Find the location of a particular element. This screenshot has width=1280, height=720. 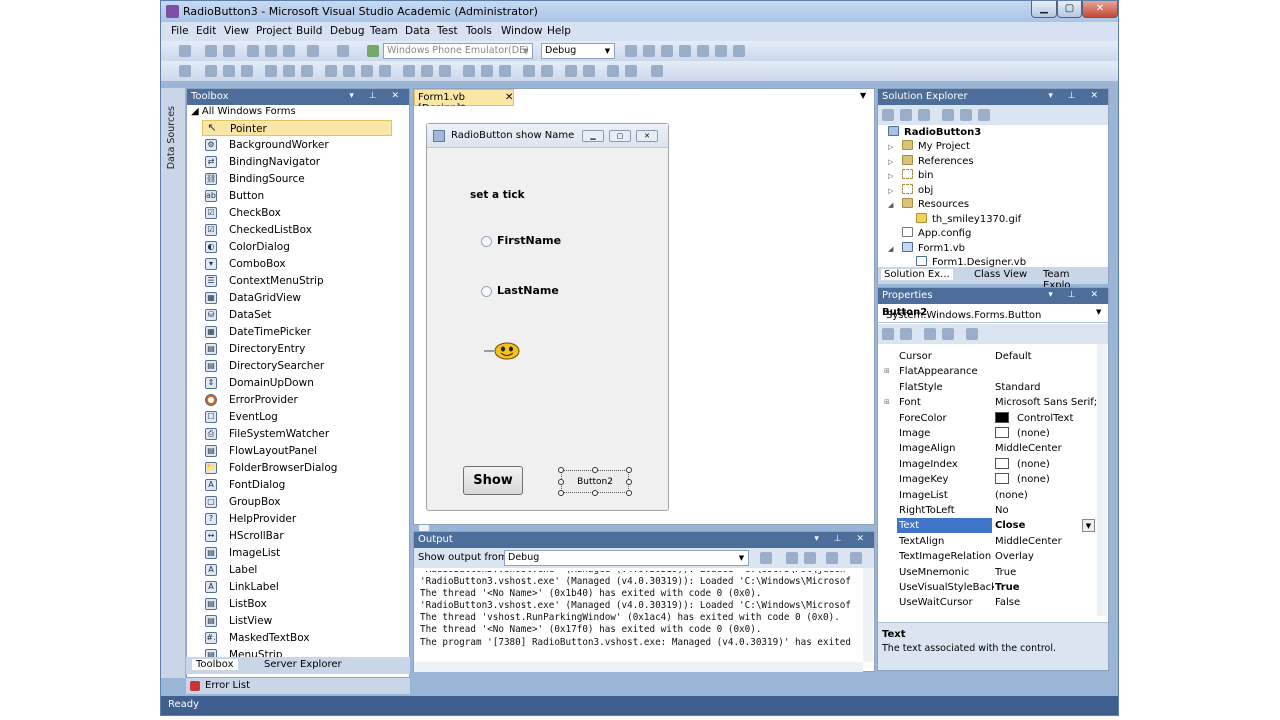

property-row-righttoleft: RightToLeft No is located at coordinates (989, 510).